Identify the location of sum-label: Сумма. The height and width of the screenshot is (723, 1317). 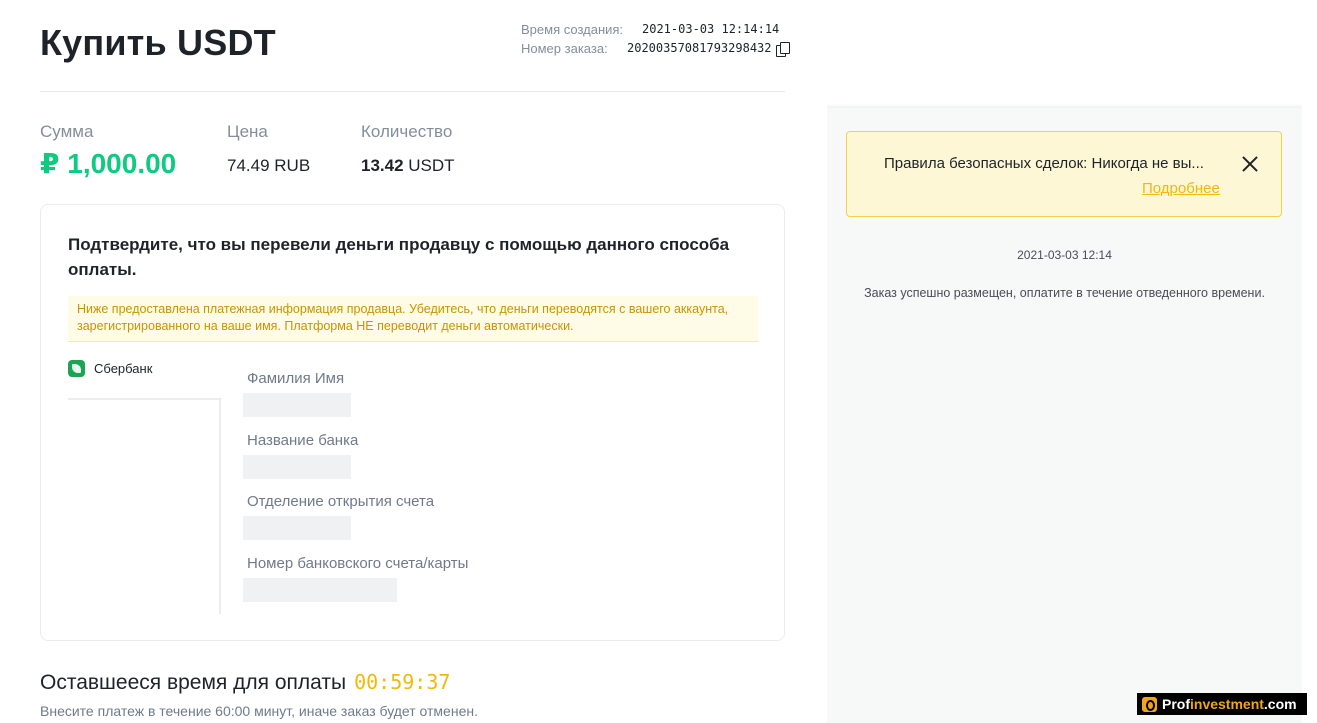
(67, 131).